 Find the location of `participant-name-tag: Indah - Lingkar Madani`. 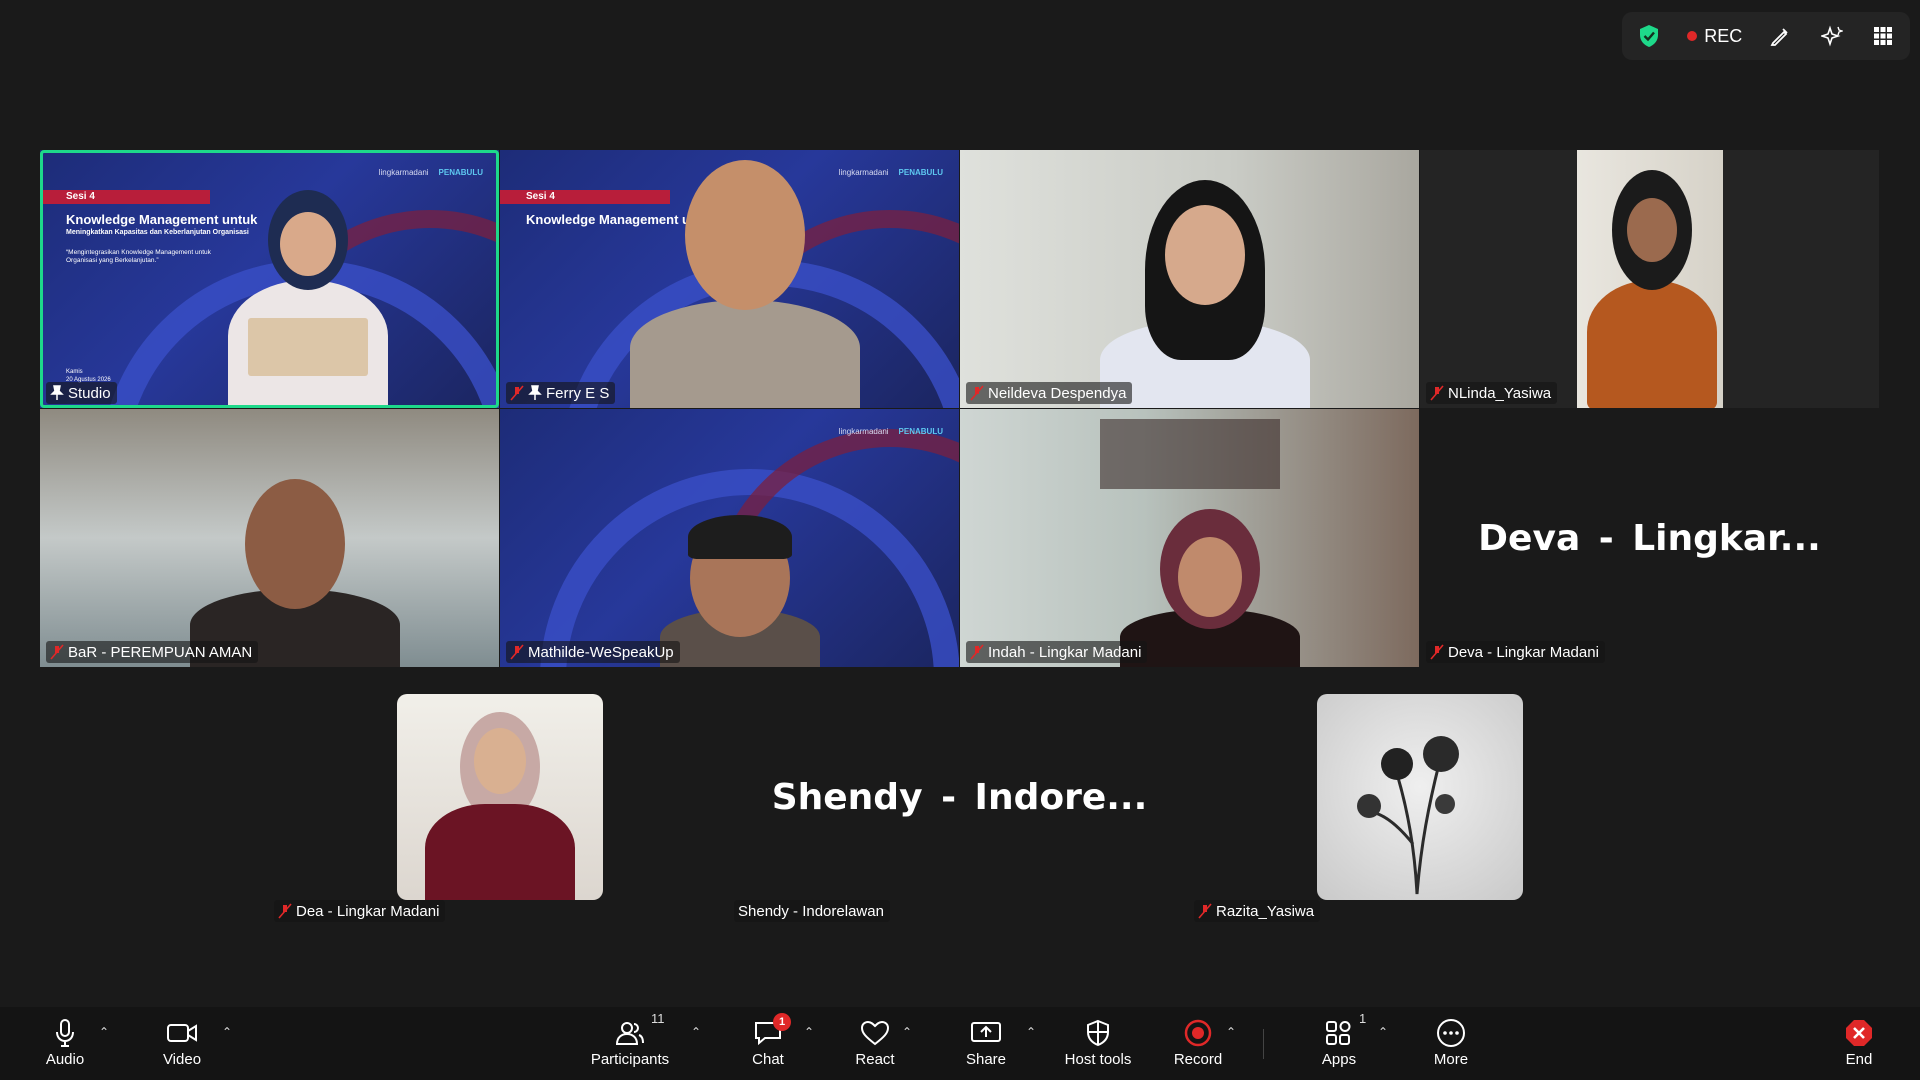

participant-name-tag: Indah - Lingkar Madani is located at coordinates (1057, 652).